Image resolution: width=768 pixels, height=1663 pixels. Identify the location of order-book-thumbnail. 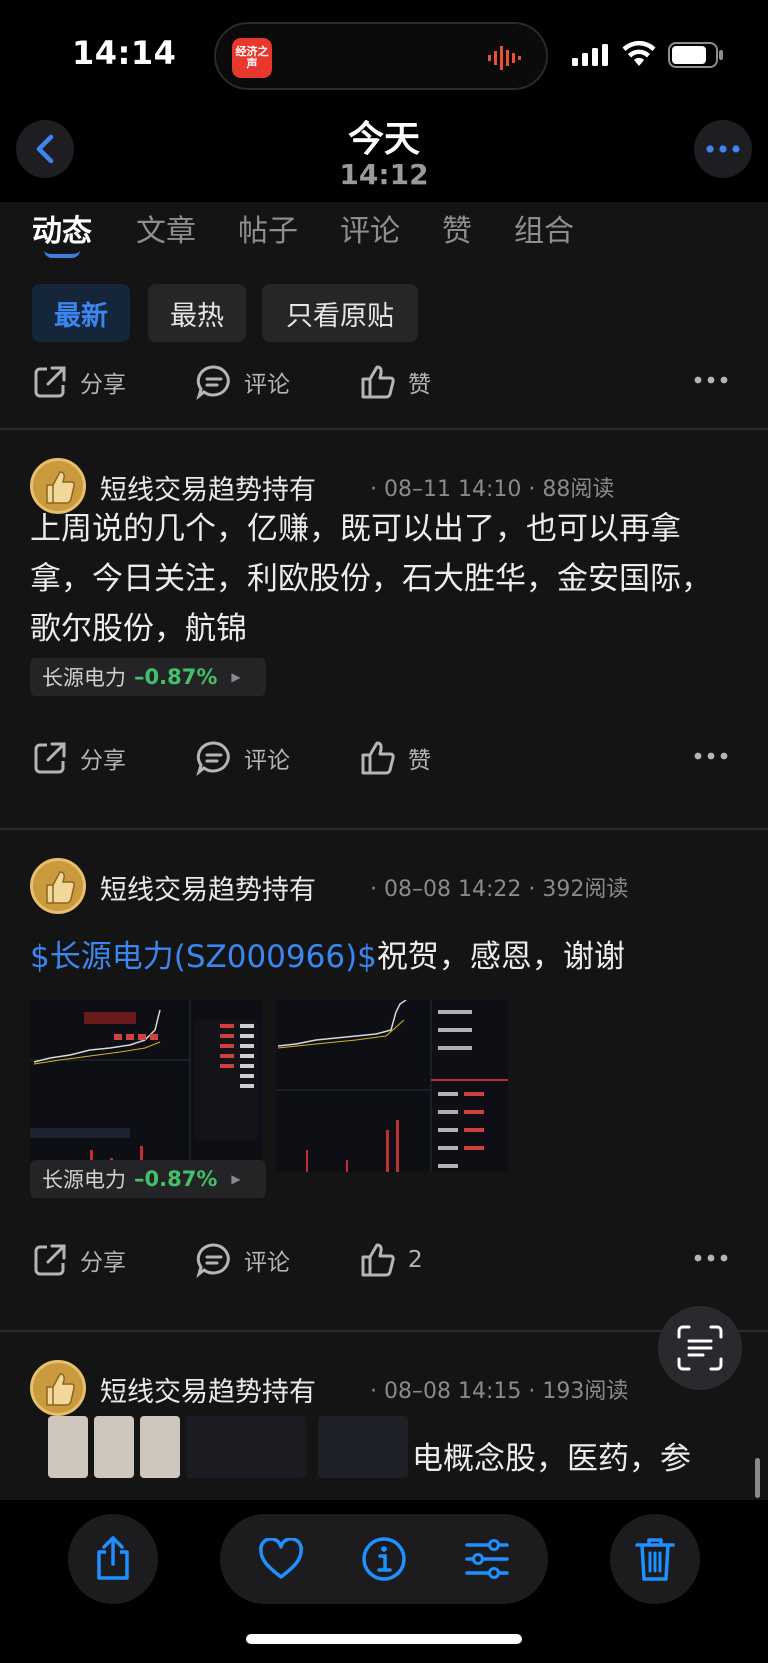
(392, 1086).